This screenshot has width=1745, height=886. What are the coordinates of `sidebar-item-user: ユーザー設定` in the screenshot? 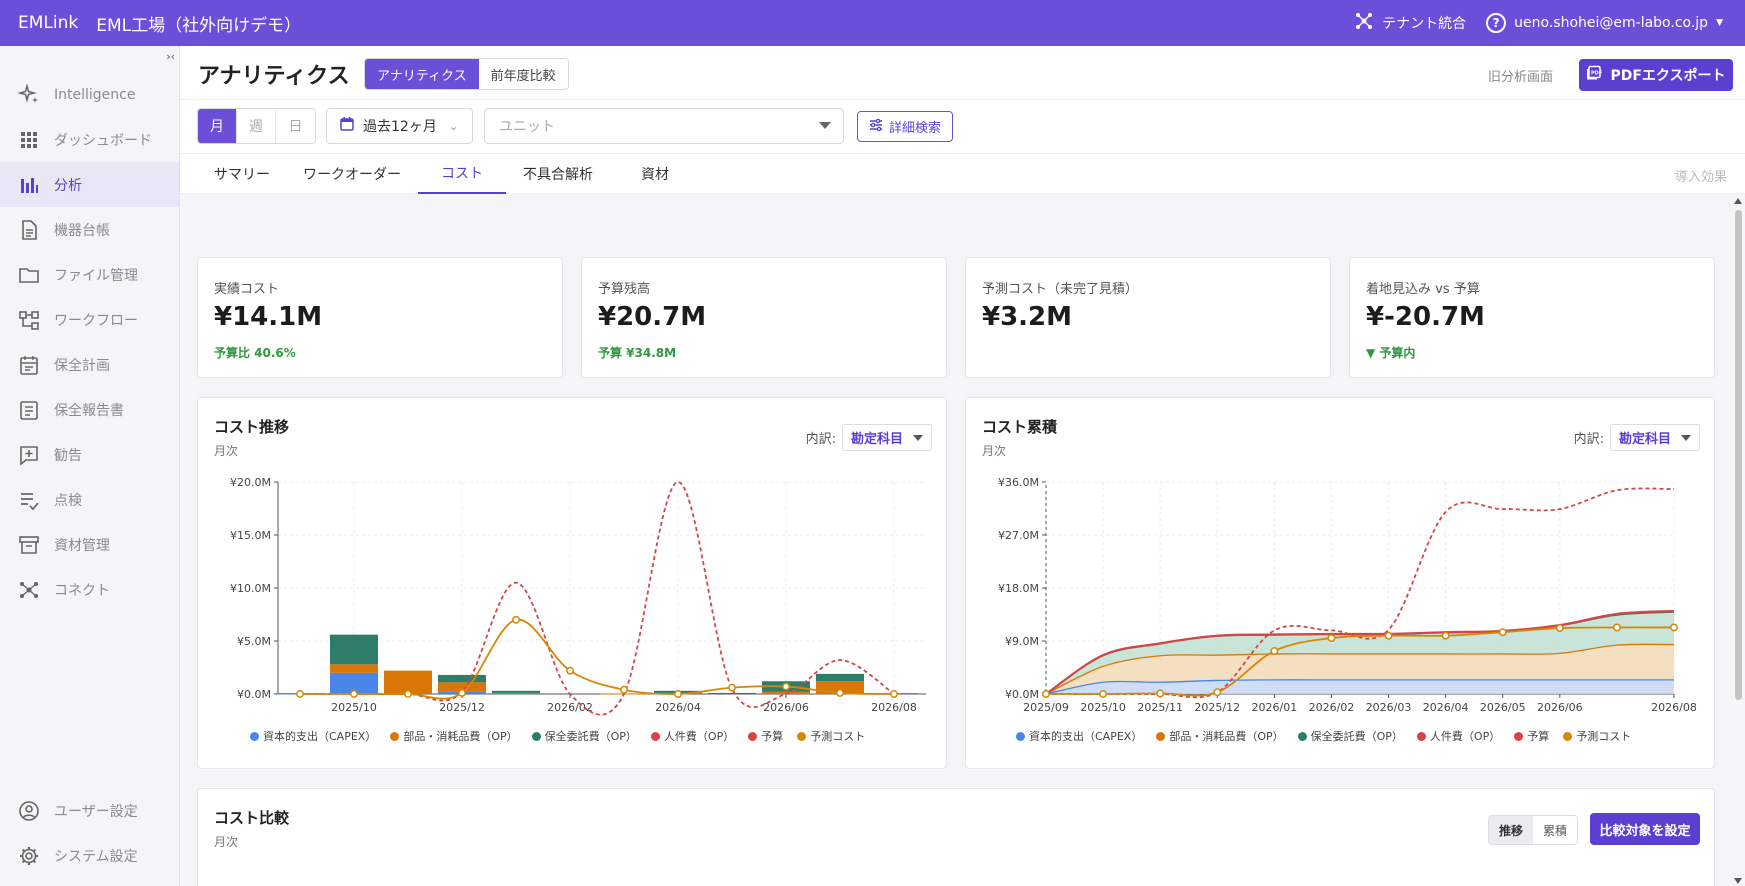 It's located at (89, 810).